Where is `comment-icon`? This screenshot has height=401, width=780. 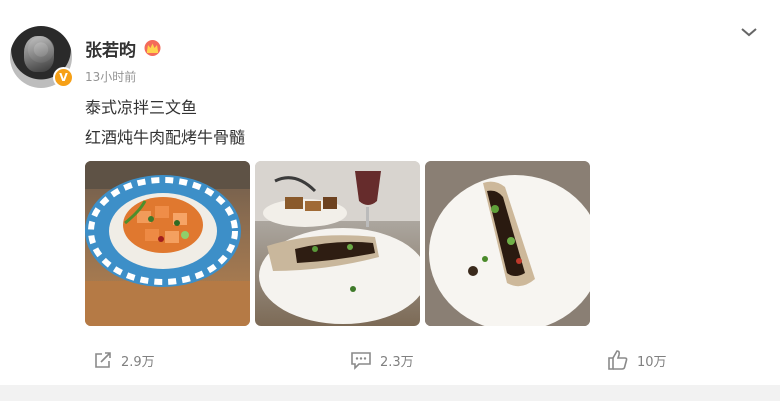
comment-icon is located at coordinates (361, 361).